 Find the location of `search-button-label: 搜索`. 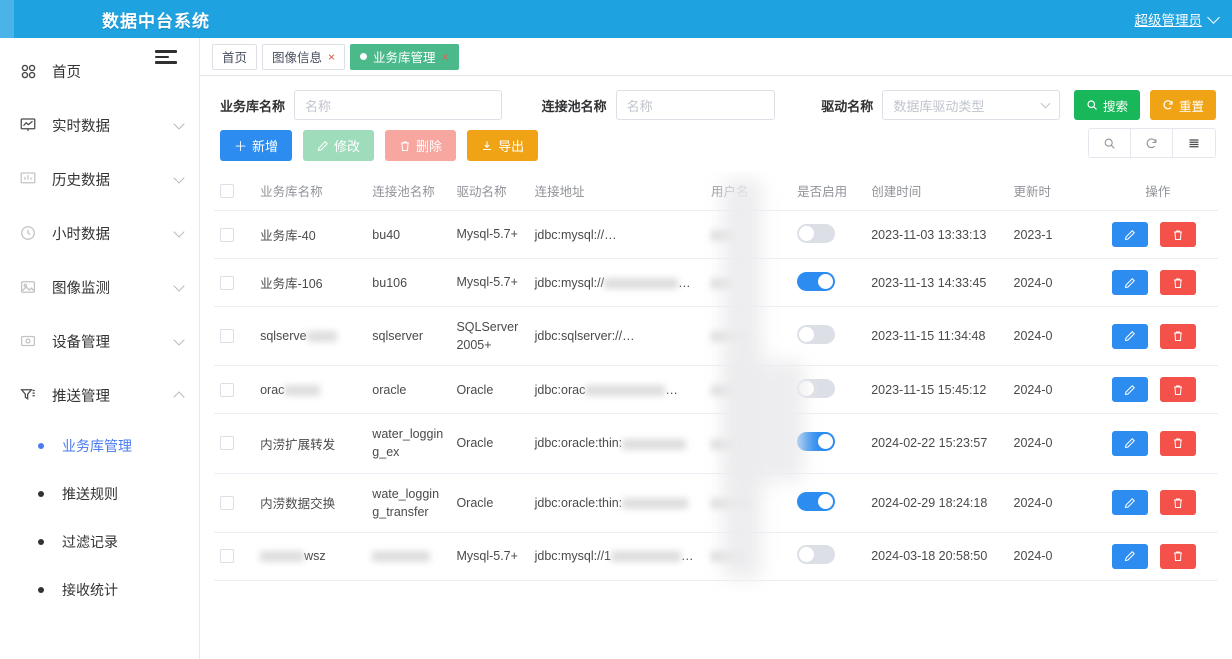

search-button-label: 搜索 is located at coordinates (1115, 106).